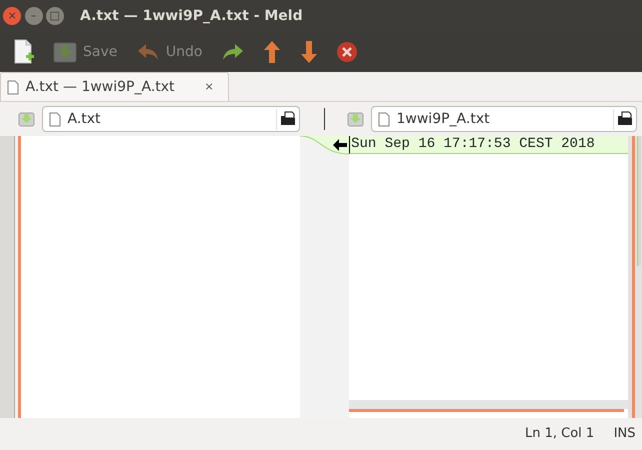 The height and width of the screenshot is (450, 642). What do you see at coordinates (209, 87) in the screenshot?
I see `close-tab-button: ×` at bounding box center [209, 87].